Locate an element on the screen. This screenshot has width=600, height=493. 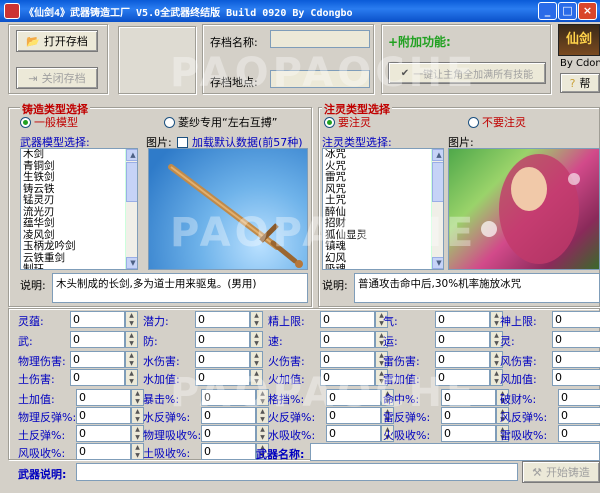
radio-spirit-yes: 要注灵 is located at coordinates (347, 122).